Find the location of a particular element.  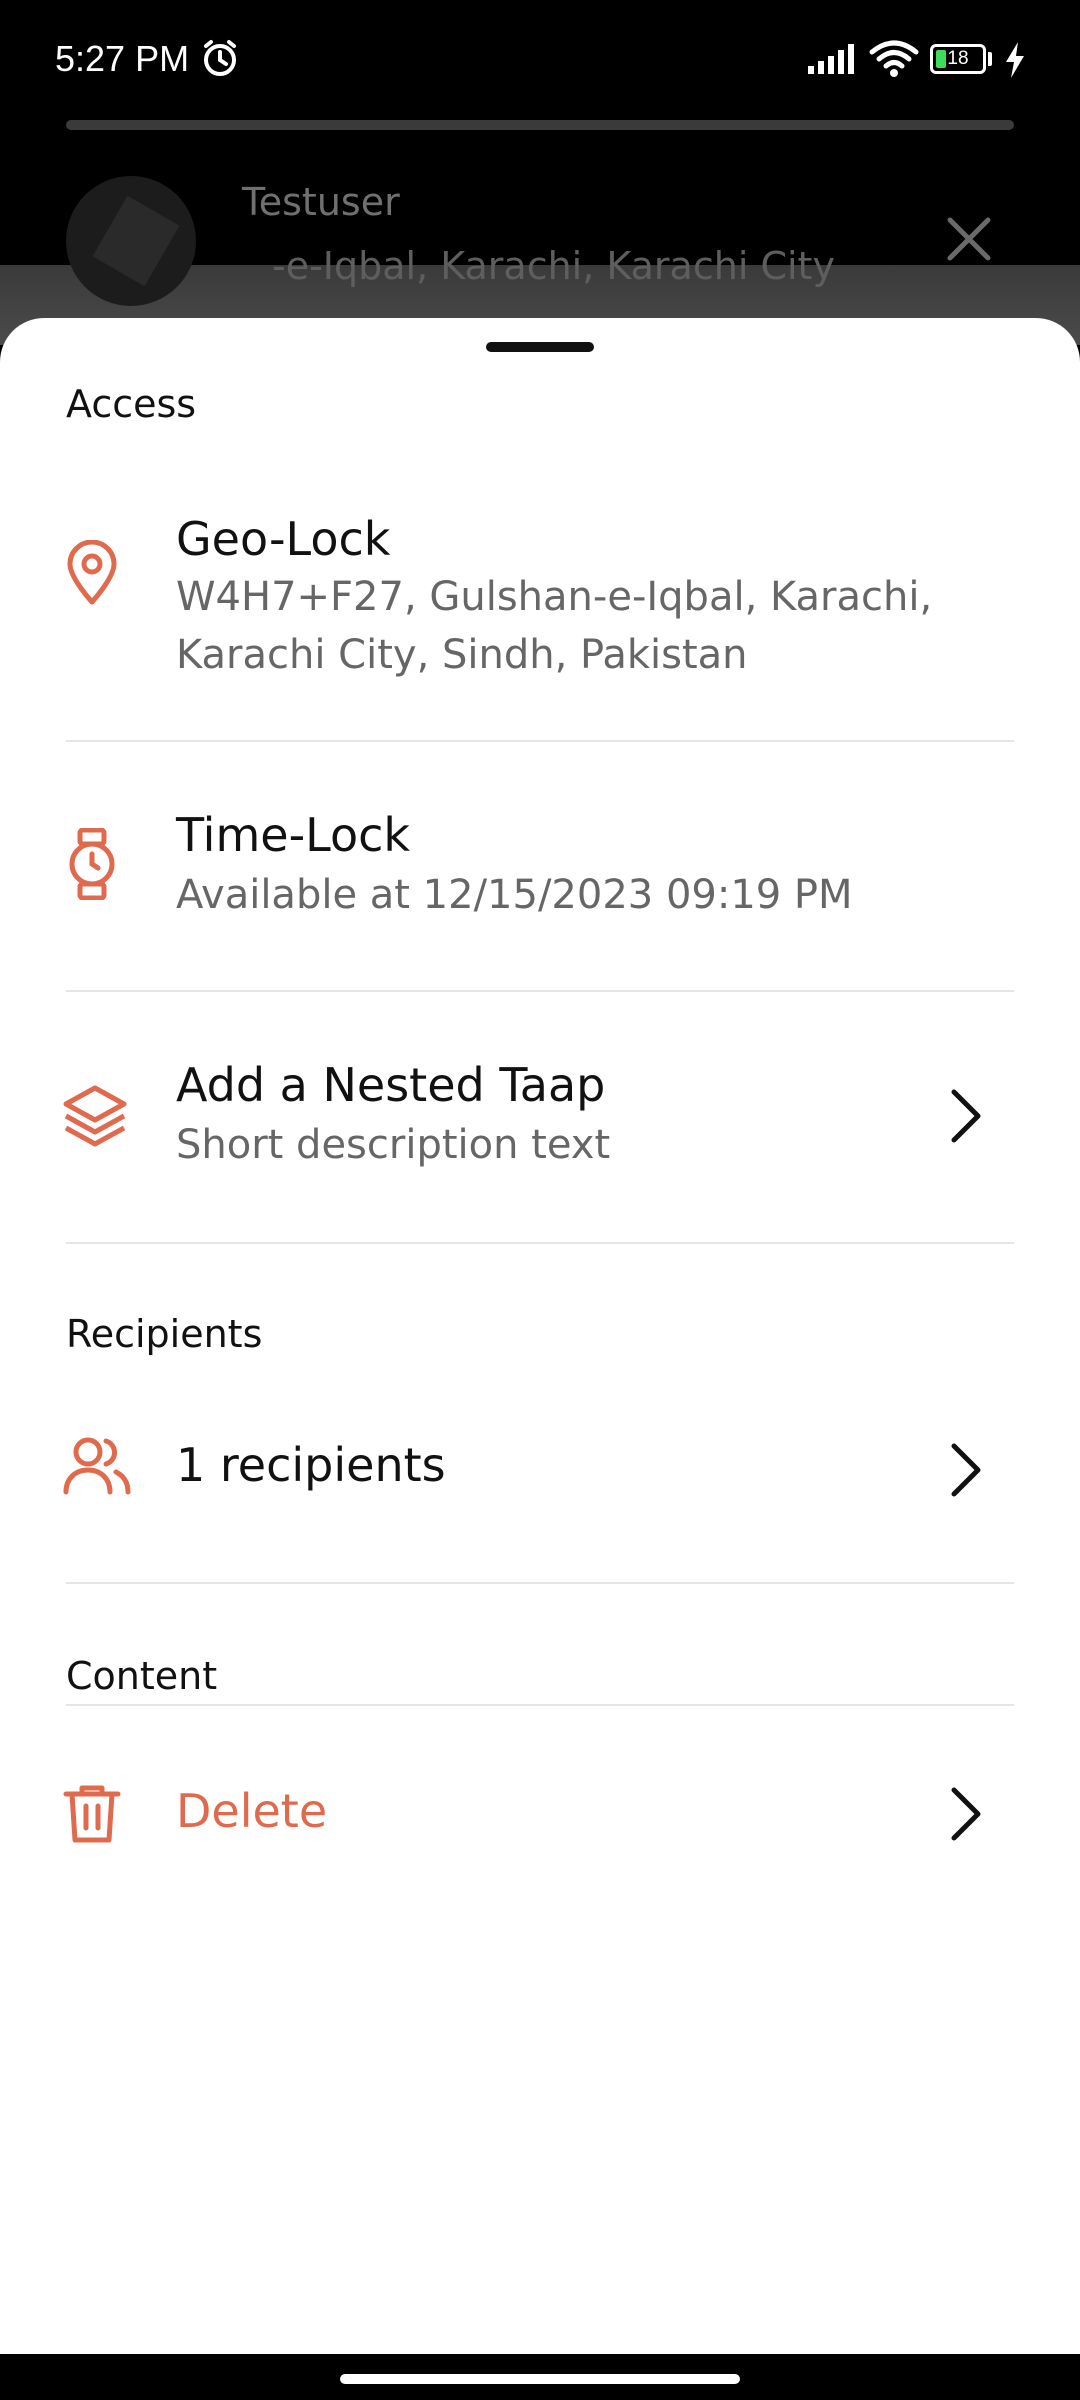

location-pin-icon is located at coordinates (92, 572).